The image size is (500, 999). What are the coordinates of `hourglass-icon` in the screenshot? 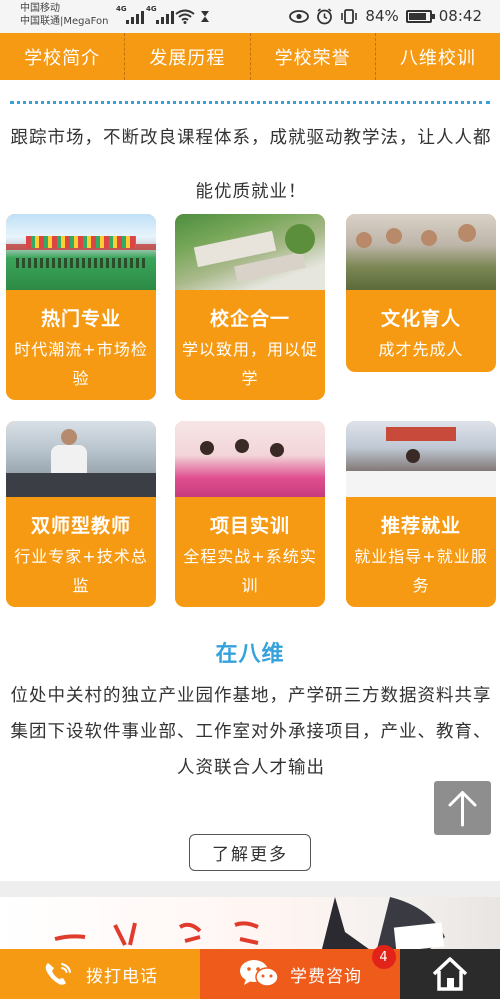 It's located at (205, 16).